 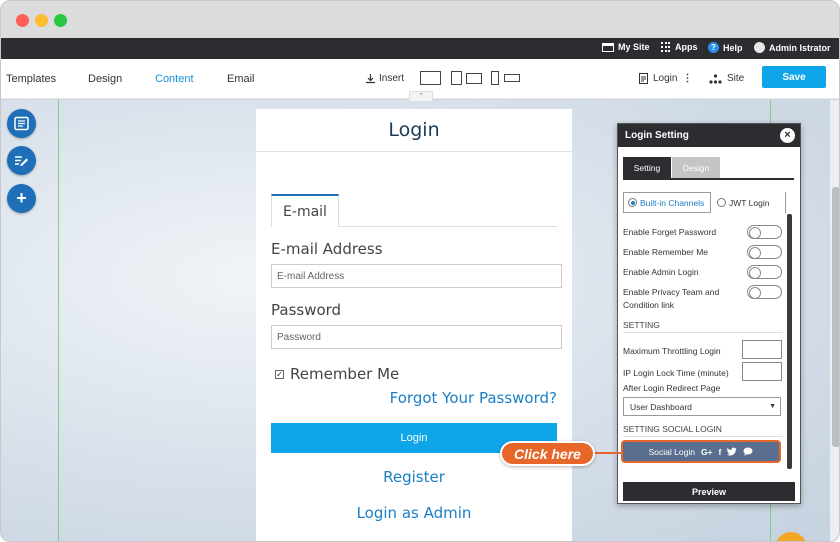 I want to click on tab-content: Content, so click(x=174, y=79).